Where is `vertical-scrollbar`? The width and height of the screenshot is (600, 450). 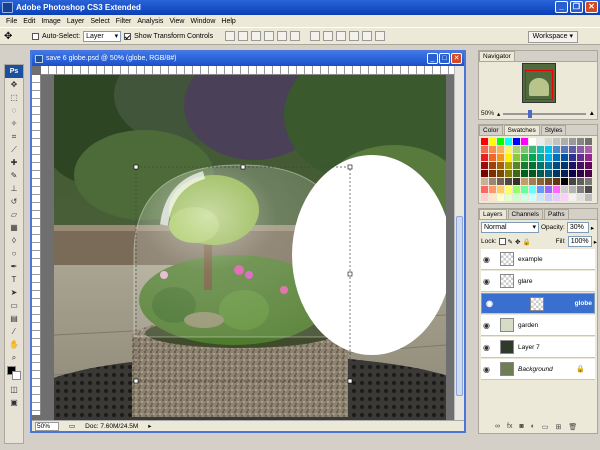 vertical-scrollbar is located at coordinates (459, 243).